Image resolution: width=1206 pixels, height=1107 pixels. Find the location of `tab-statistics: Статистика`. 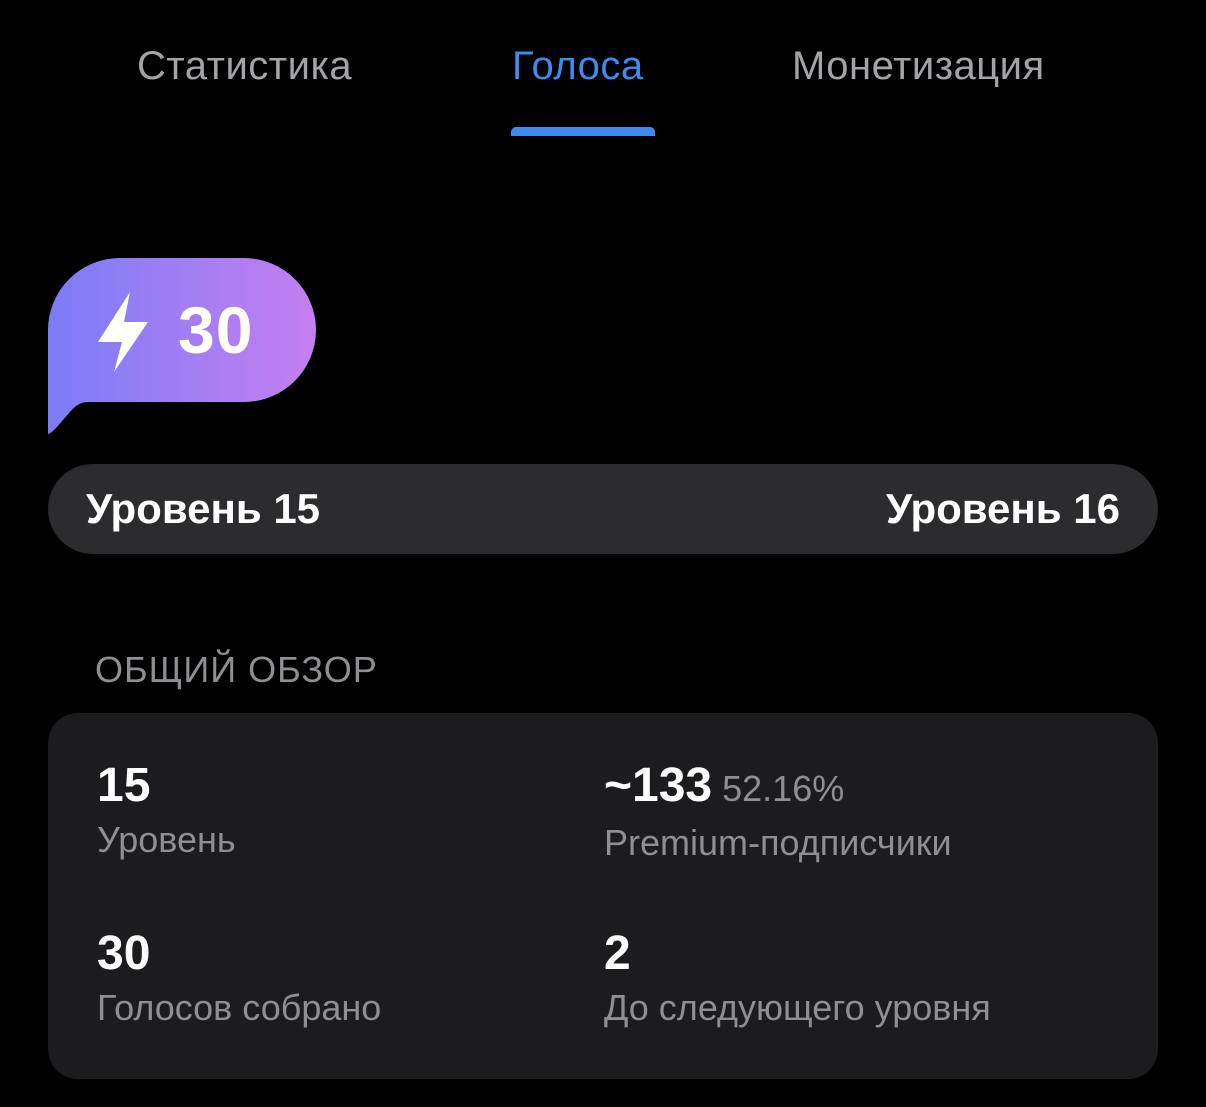

tab-statistics: Статистика is located at coordinates (244, 66).